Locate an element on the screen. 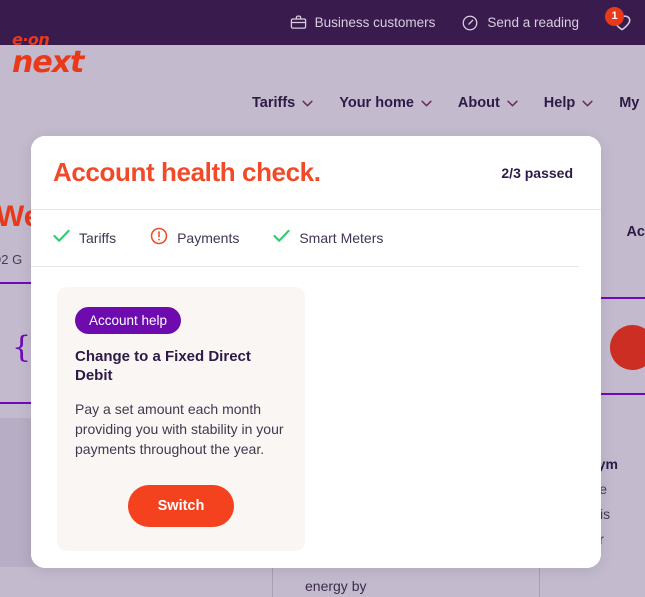  modal-header: Account health check. 2/3 passed is located at coordinates (316, 173).